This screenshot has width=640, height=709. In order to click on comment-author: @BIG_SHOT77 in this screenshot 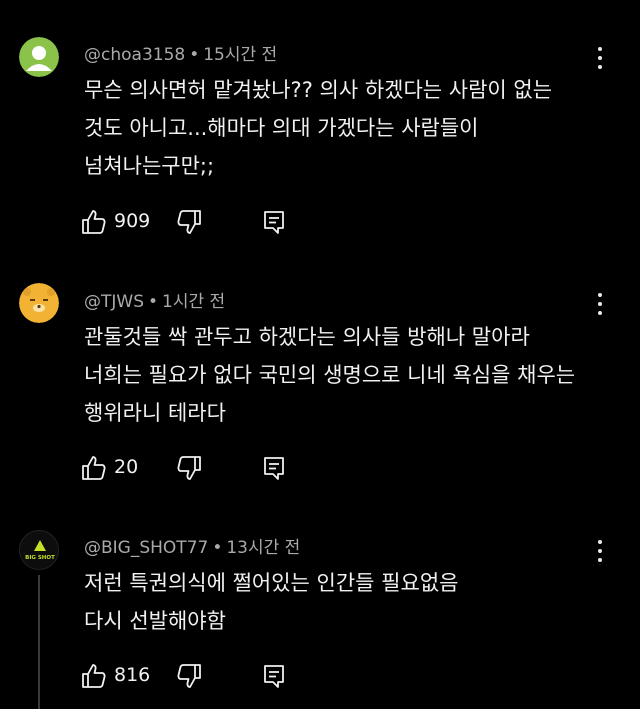, I will do `click(146, 548)`.